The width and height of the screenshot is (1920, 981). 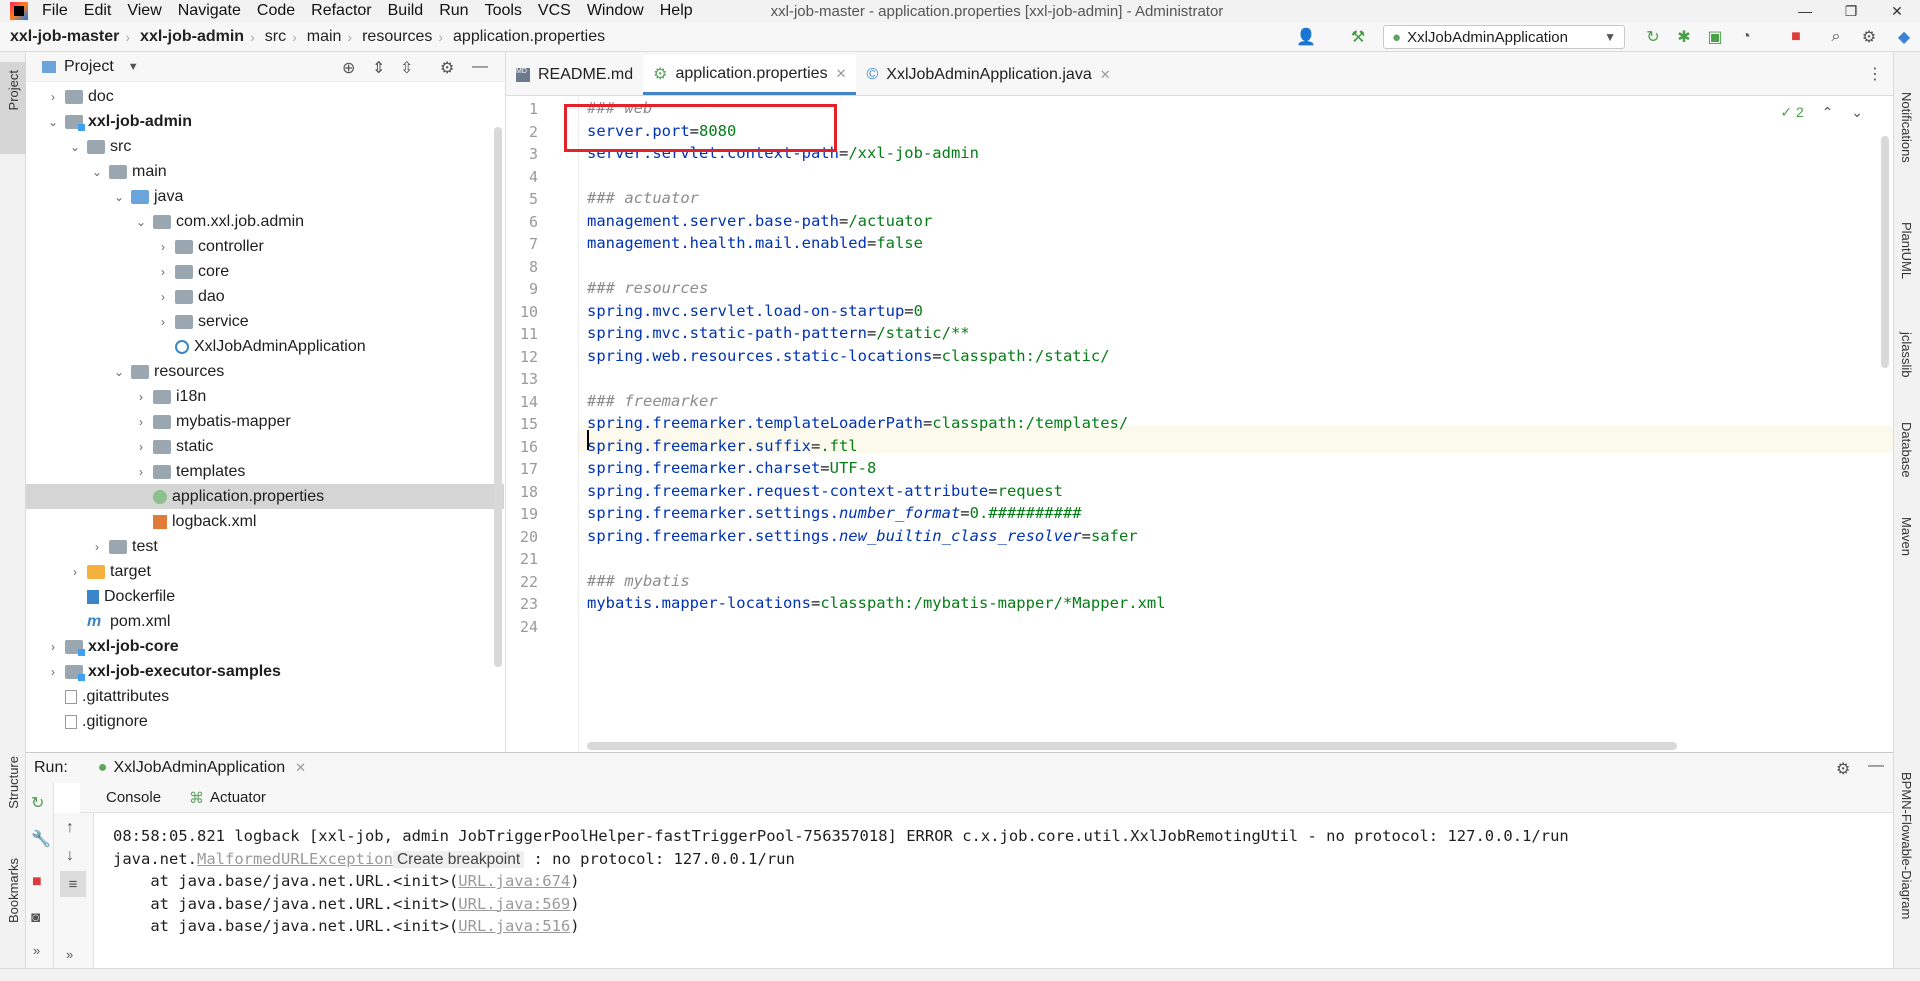 I want to click on close-run-tab-icon: ✕, so click(x=300, y=768).